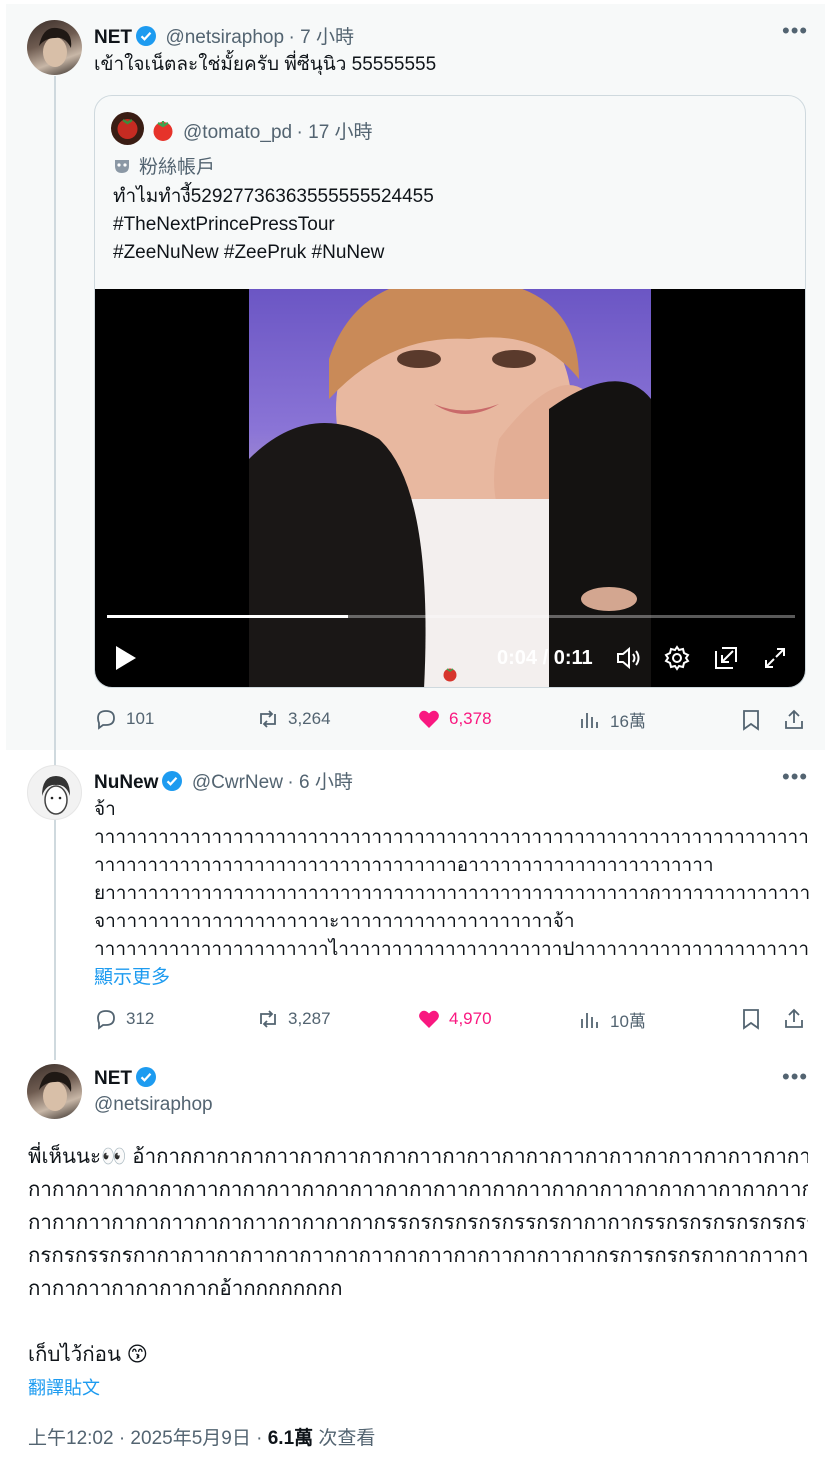  What do you see at coordinates (454, 719) in the screenshot?
I see `like-button: 6,378` at bounding box center [454, 719].